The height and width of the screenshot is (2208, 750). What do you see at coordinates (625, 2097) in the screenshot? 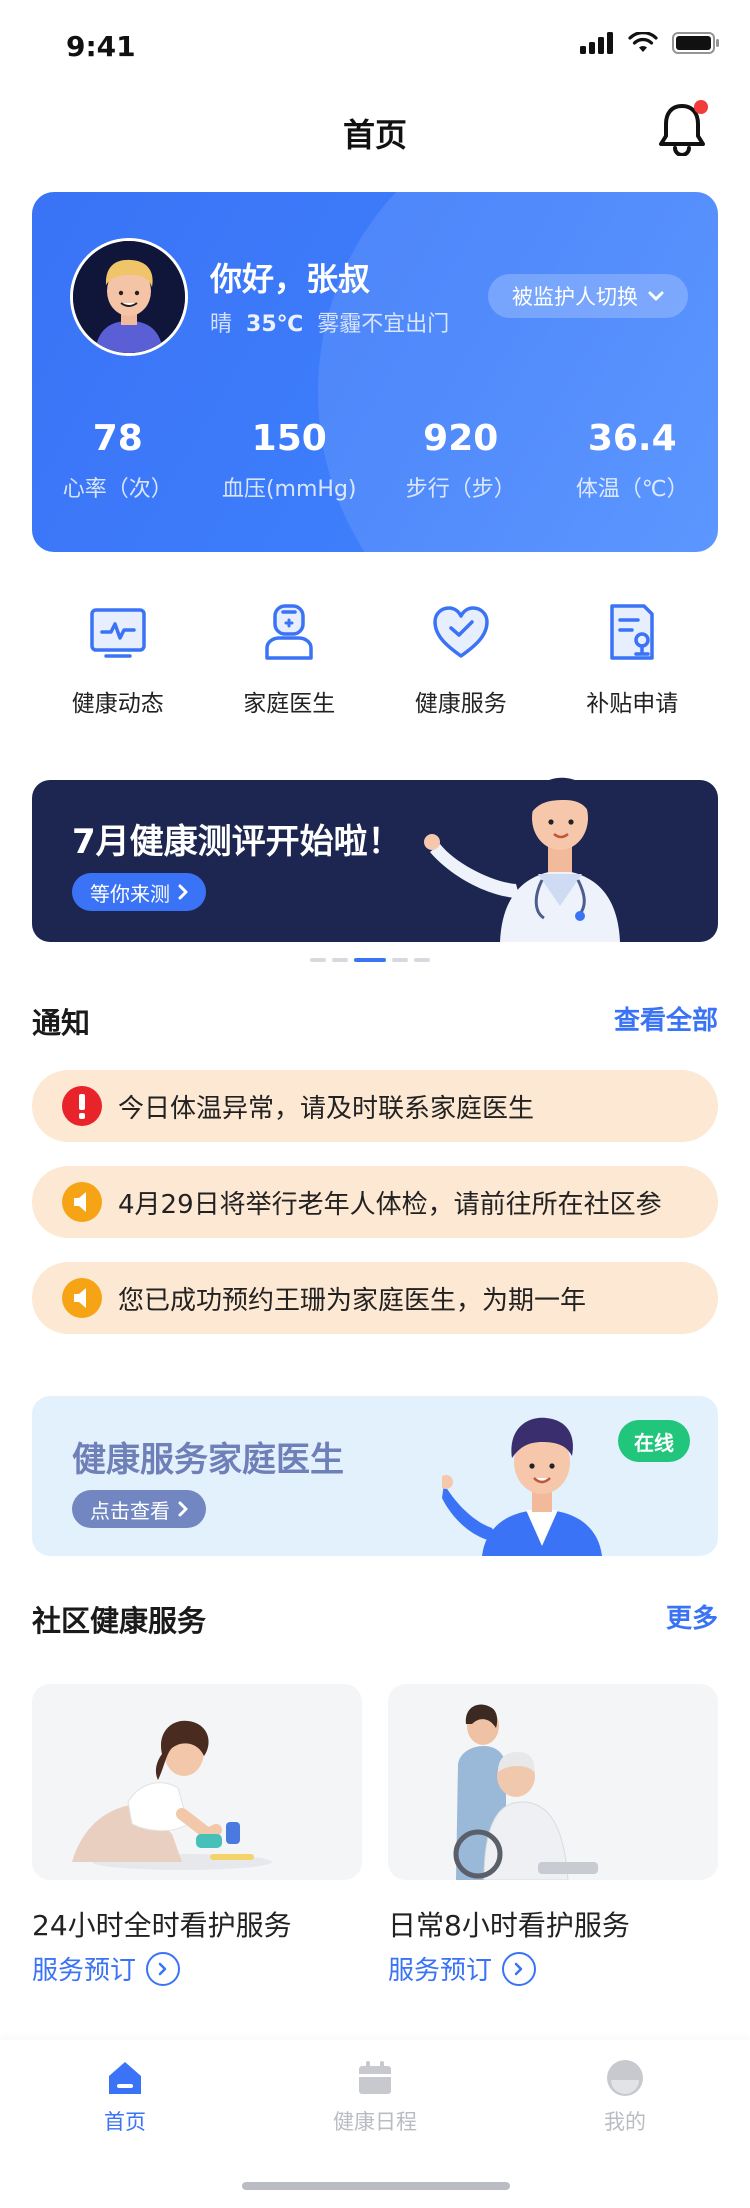
I see `tab-profile: 我的` at bounding box center [625, 2097].